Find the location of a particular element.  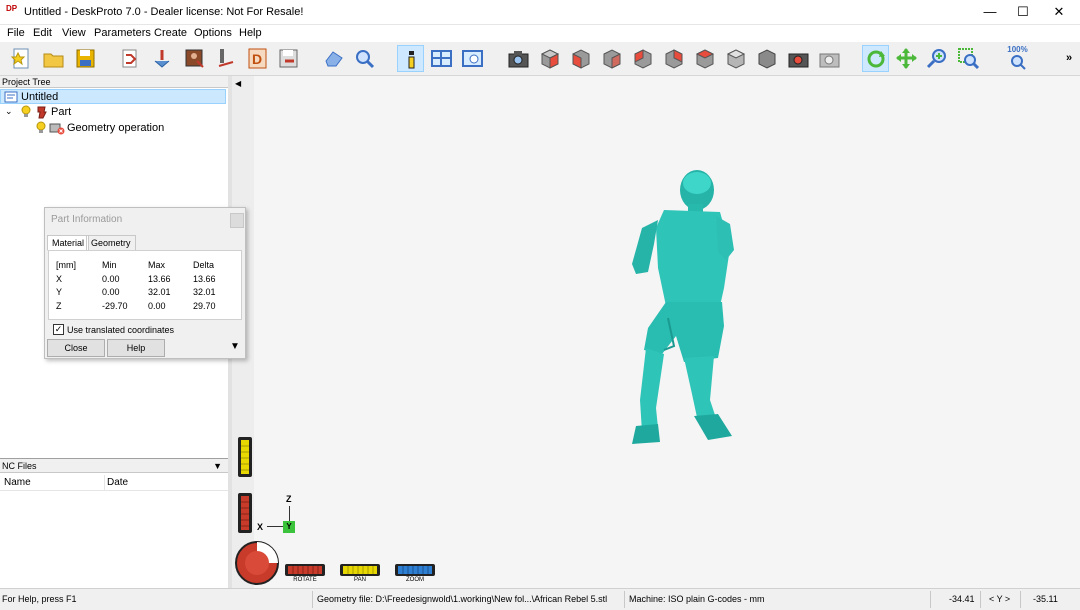

view-right-button is located at coordinates (673, 58).